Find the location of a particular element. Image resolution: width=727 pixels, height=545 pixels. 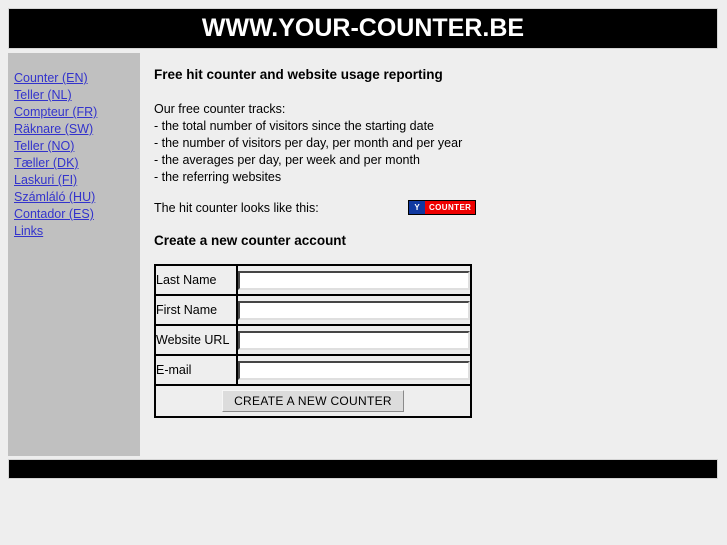

first-name-input is located at coordinates (354, 310).